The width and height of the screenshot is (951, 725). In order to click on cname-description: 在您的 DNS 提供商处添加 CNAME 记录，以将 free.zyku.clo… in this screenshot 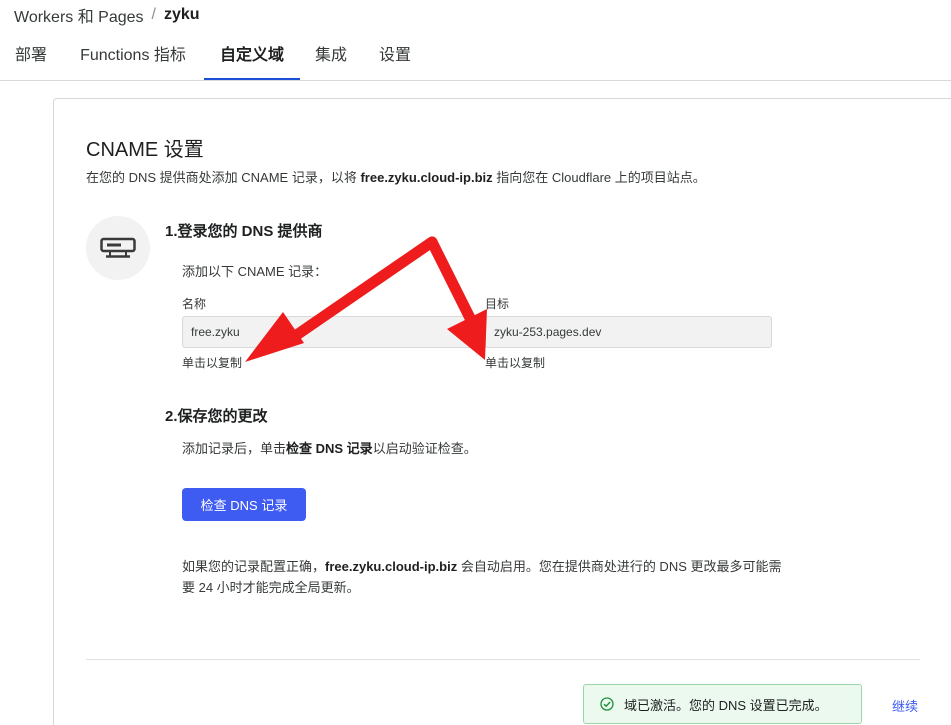, I will do `click(396, 177)`.